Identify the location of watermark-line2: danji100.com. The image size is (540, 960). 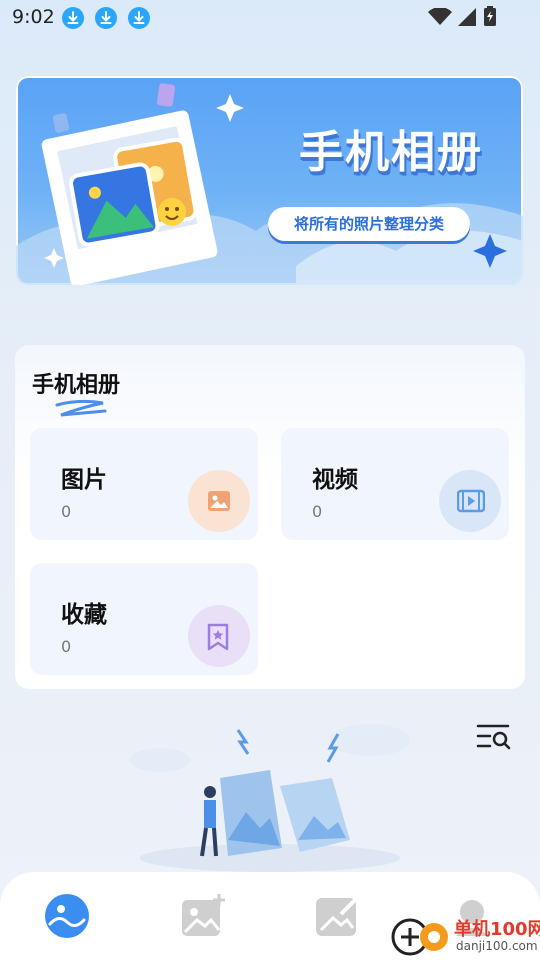
(497, 946).